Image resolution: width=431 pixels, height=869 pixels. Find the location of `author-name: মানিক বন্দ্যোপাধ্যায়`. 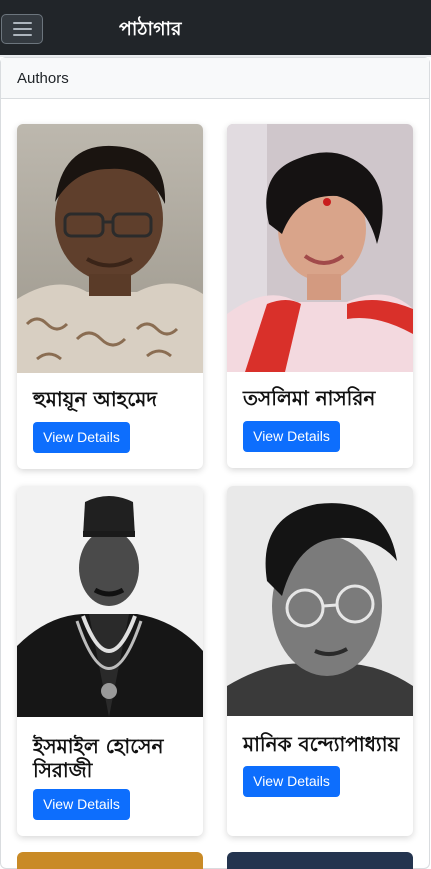

author-name: মানিক বন্দ্যোপাধ্যায় is located at coordinates (321, 744).